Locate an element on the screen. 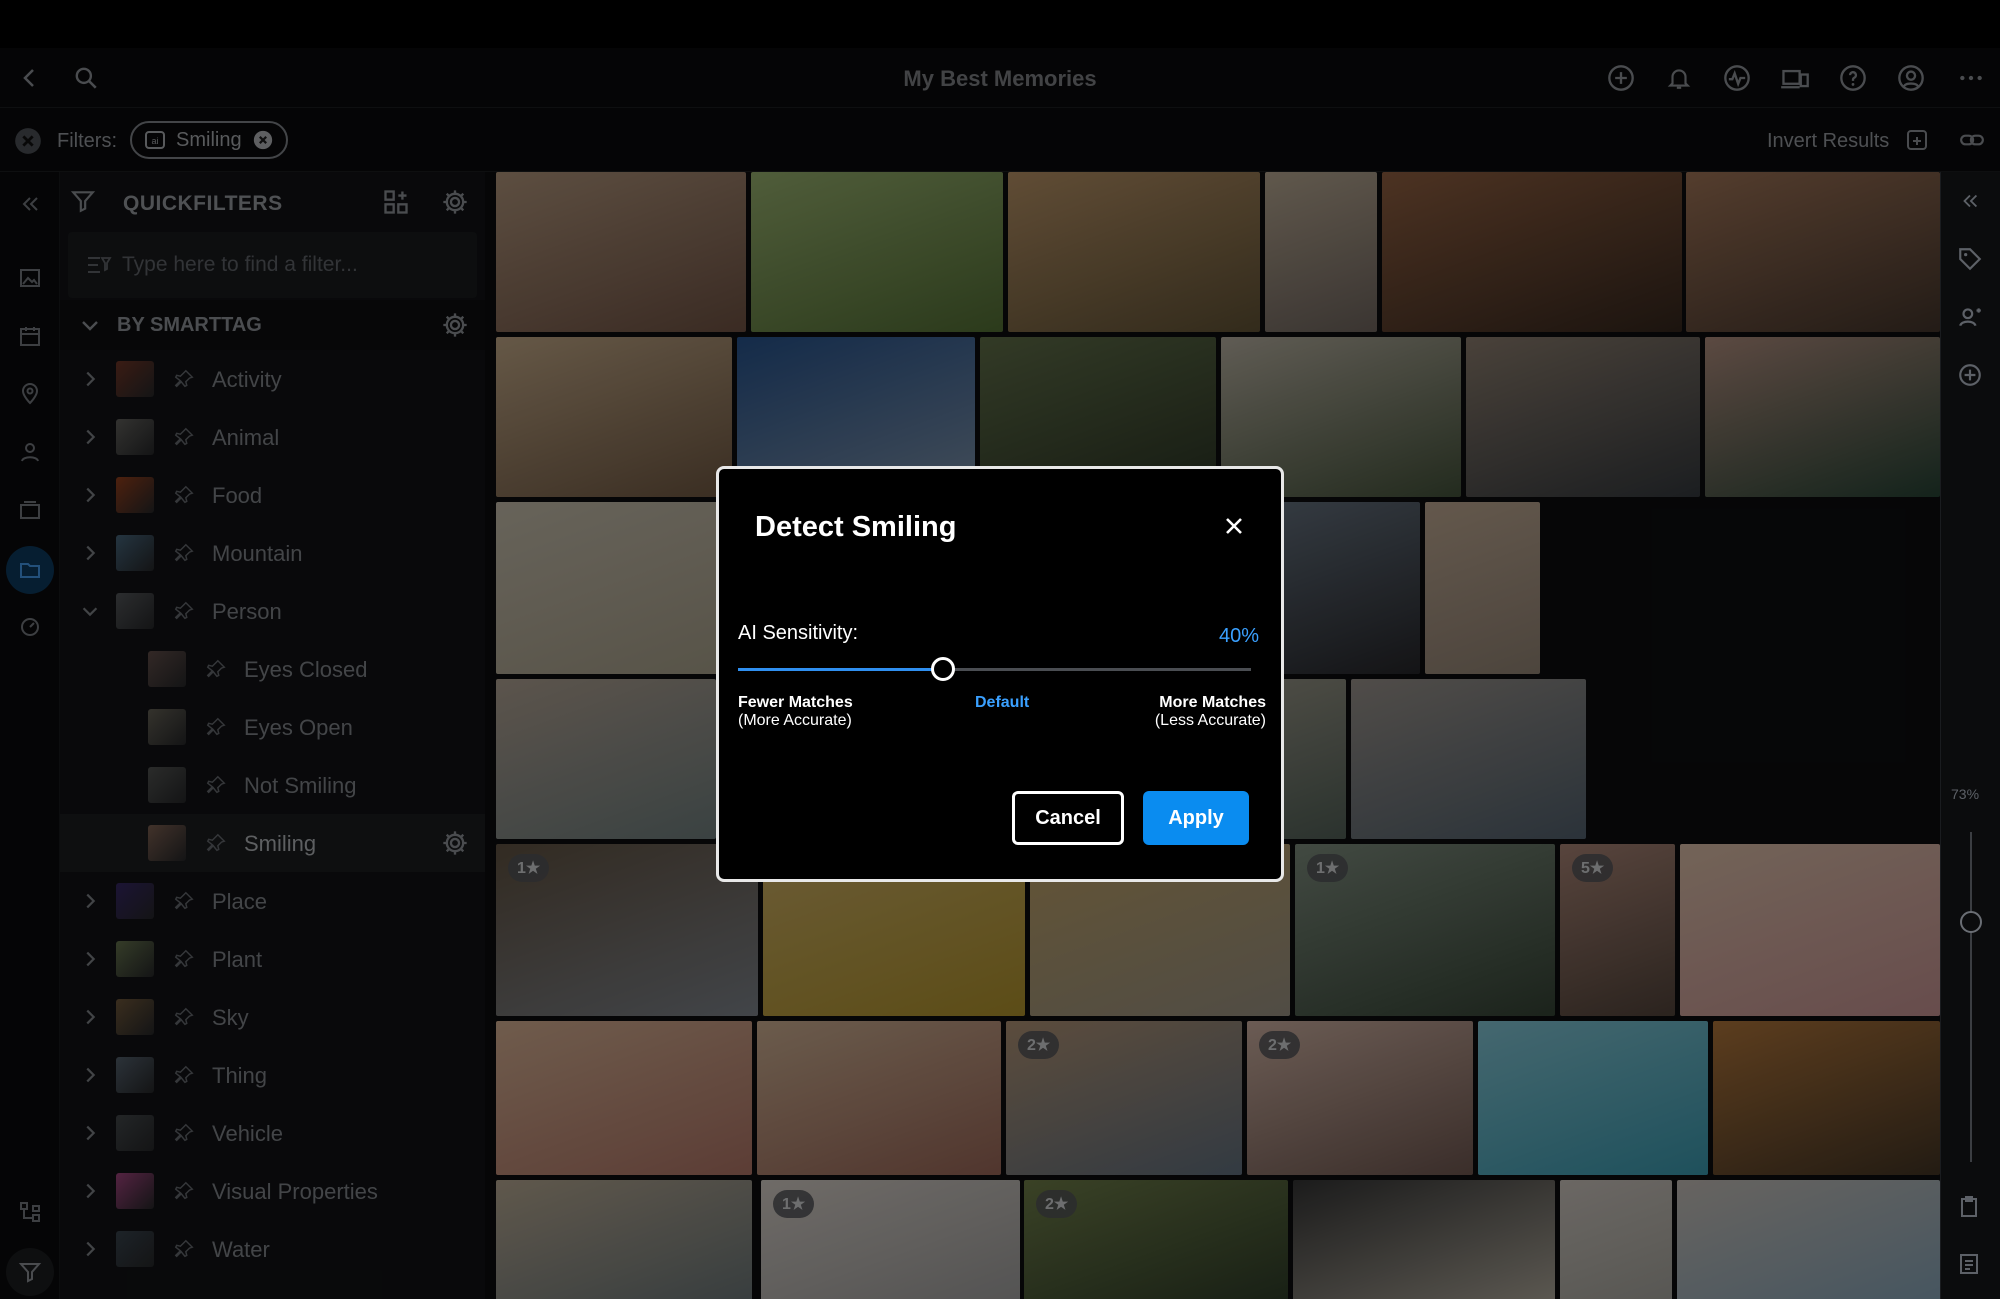  devices-icon is located at coordinates (1795, 78).